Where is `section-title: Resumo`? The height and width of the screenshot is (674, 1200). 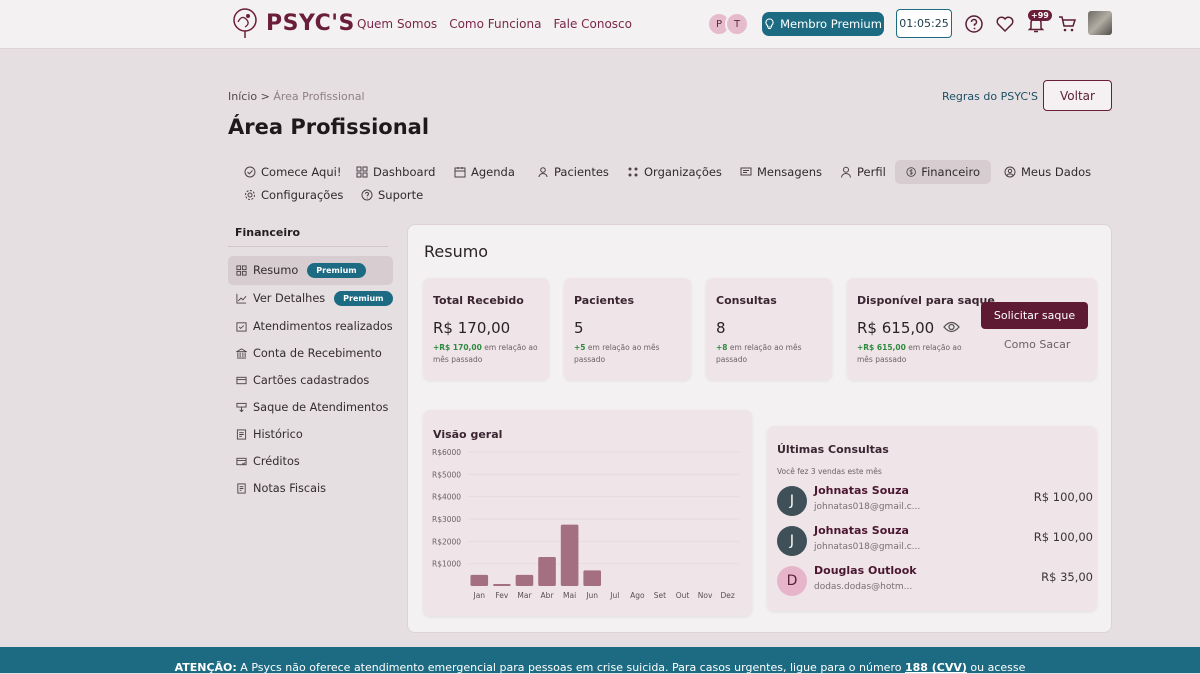
section-title: Resumo is located at coordinates (456, 251).